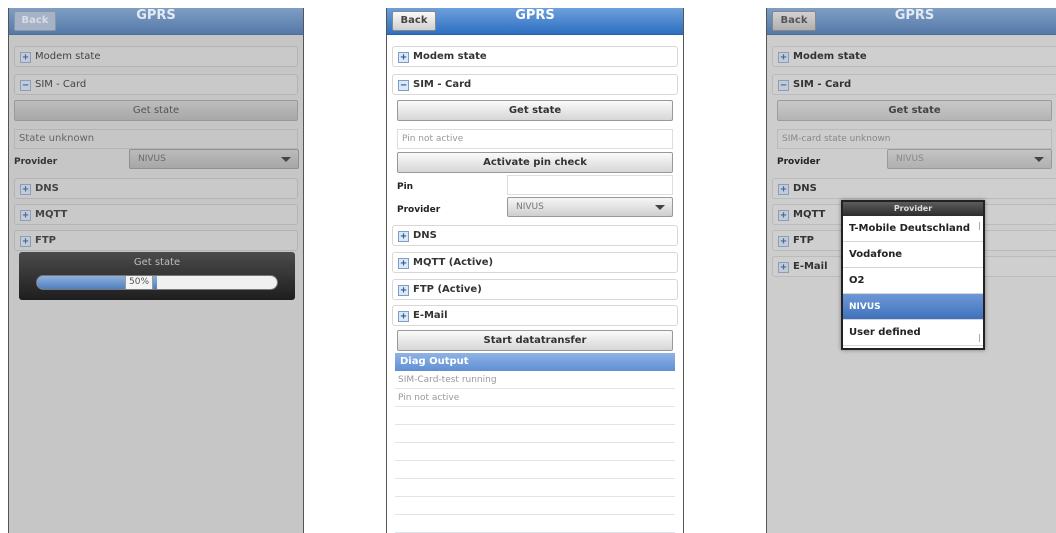 This screenshot has width=1056, height=533. I want to click on section-mqtt: + MQTT, so click(156, 214).